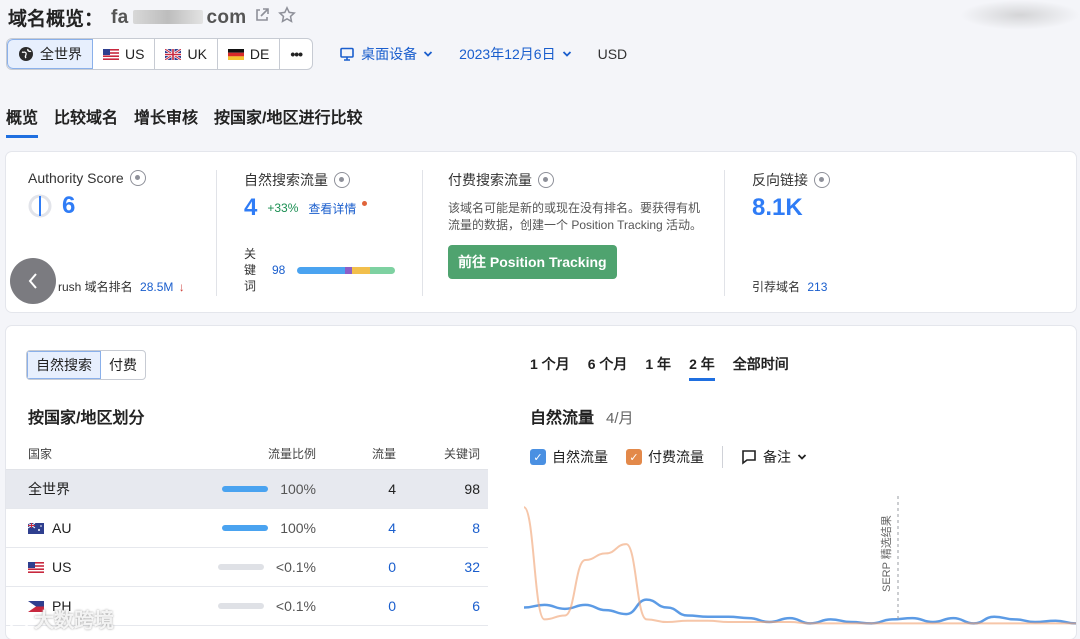  Describe the element at coordinates (490, 180) in the screenshot. I see `paid-label: 付费搜索流量` at that location.